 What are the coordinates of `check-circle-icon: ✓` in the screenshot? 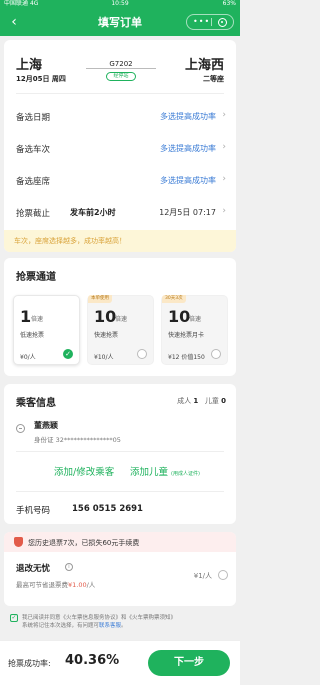 It's located at (68, 354).